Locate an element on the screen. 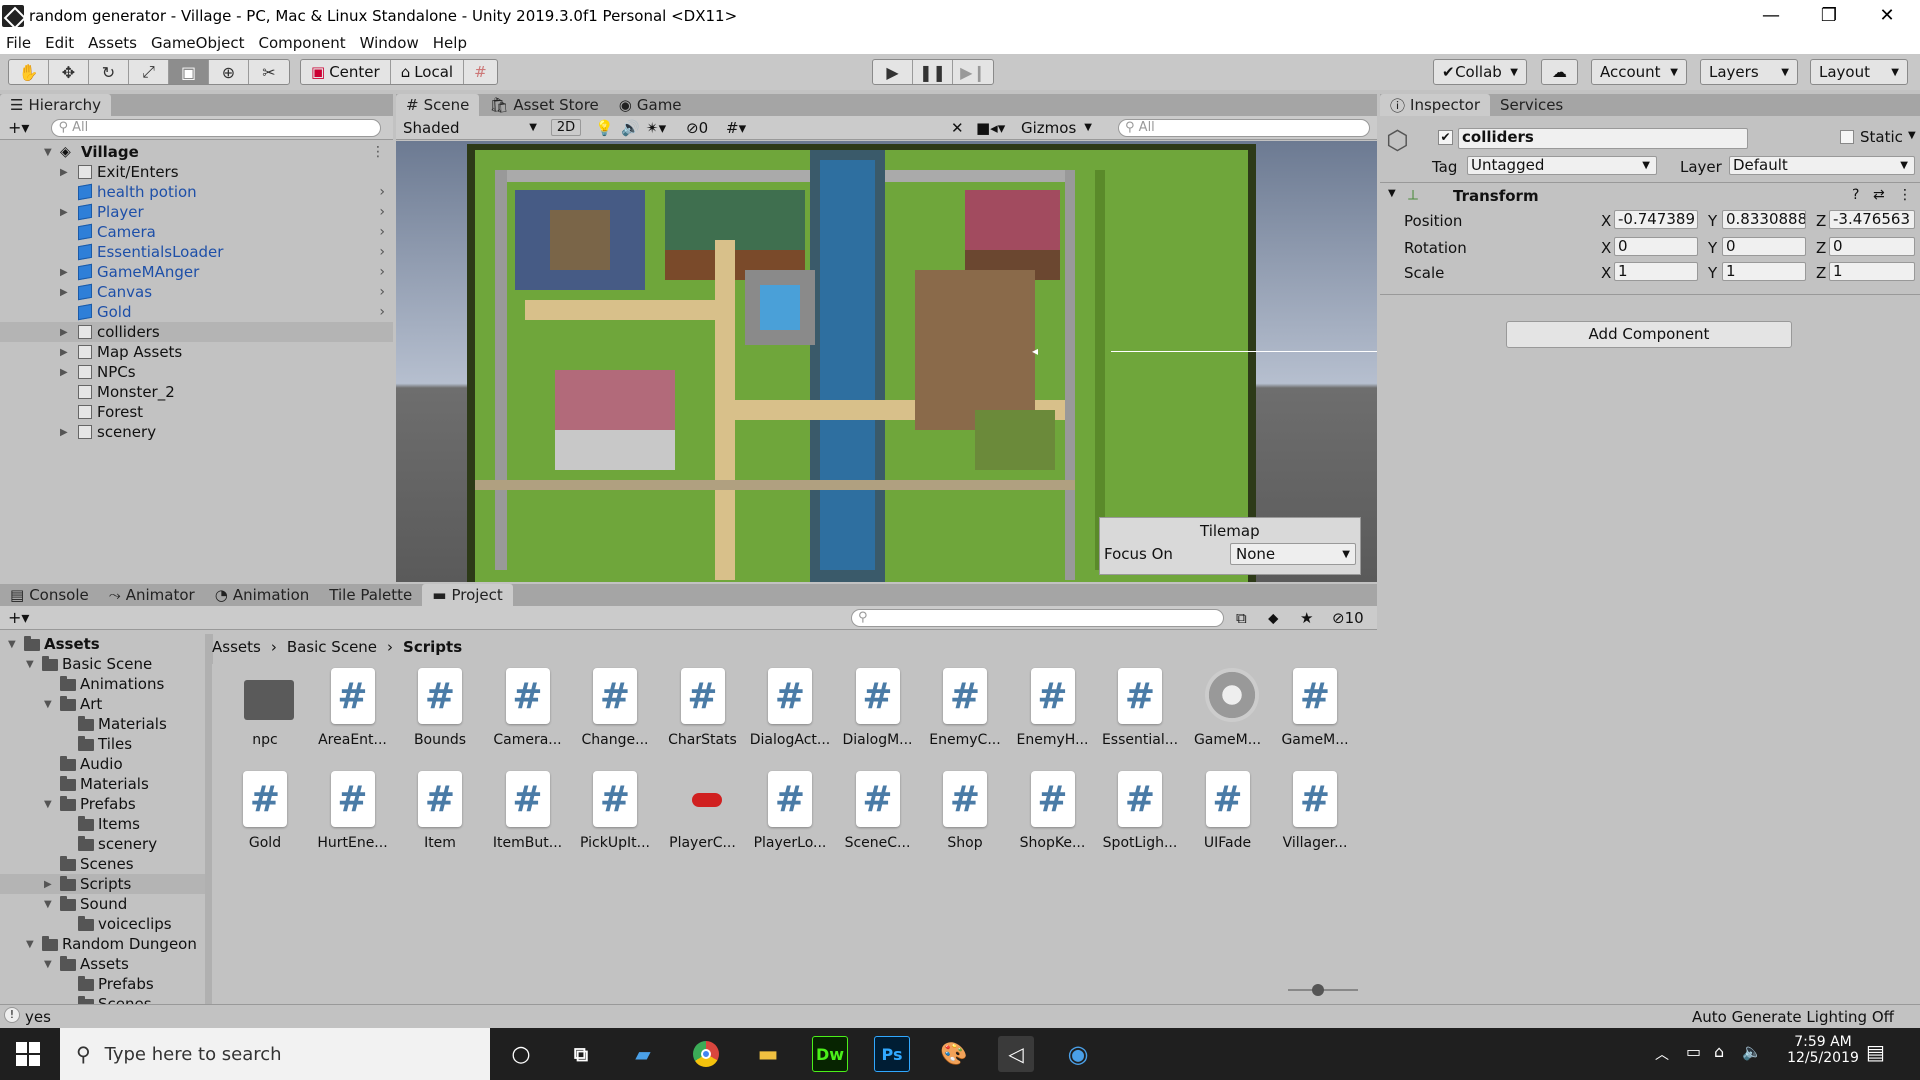 Image resolution: width=1920 pixels, height=1080 pixels. tree-folder: ▼ Random Dungeon is located at coordinates (102, 944).